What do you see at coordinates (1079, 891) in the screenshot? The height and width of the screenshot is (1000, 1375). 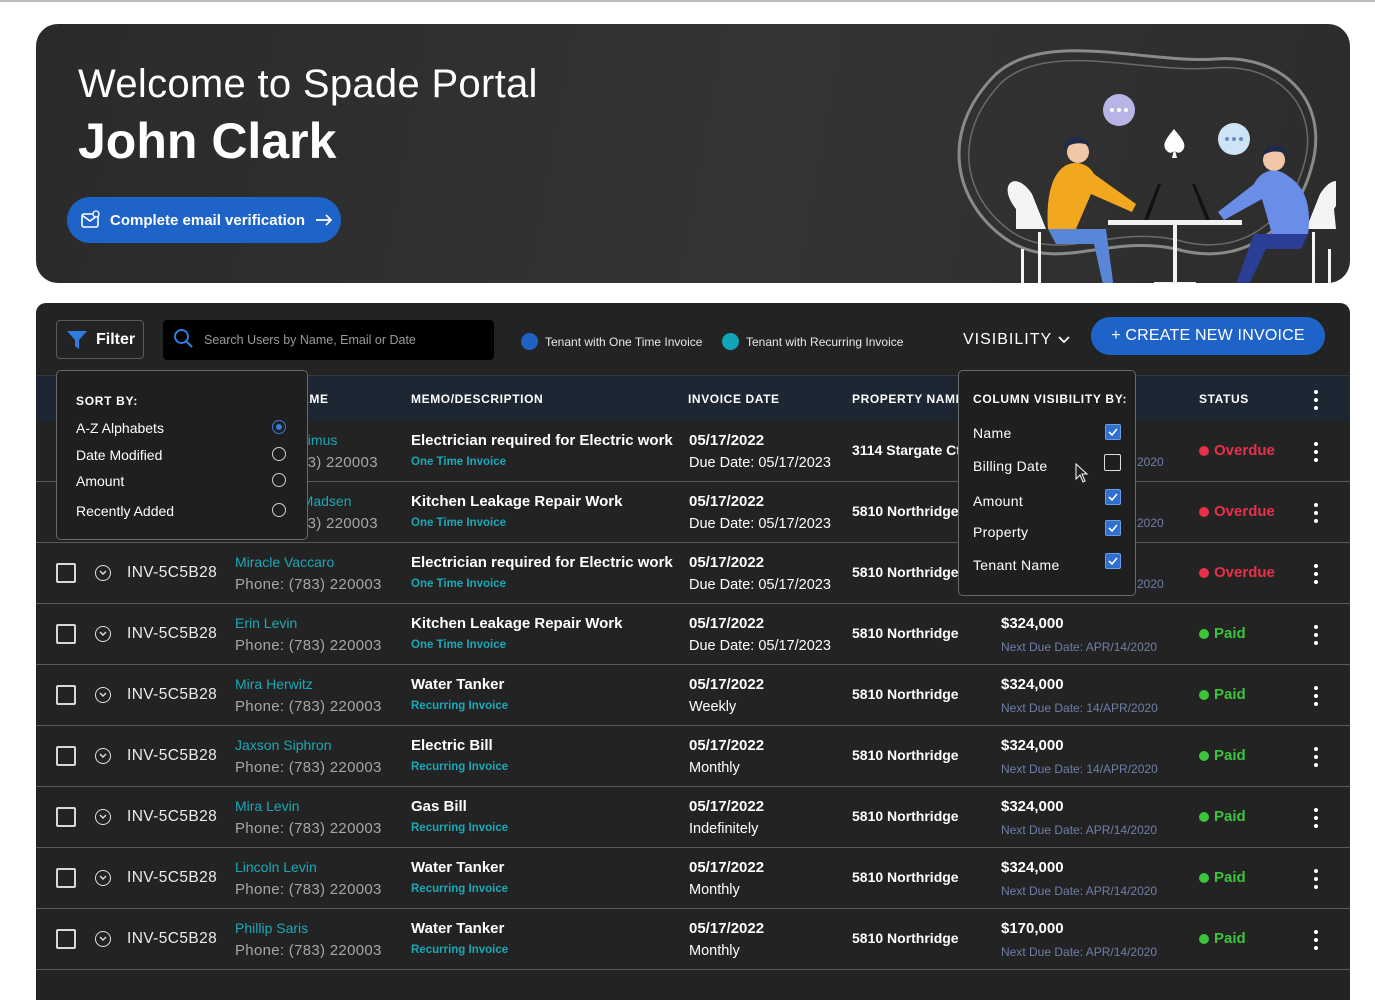 I see `next-due-date: Next Due Date: APR/14/2020` at bounding box center [1079, 891].